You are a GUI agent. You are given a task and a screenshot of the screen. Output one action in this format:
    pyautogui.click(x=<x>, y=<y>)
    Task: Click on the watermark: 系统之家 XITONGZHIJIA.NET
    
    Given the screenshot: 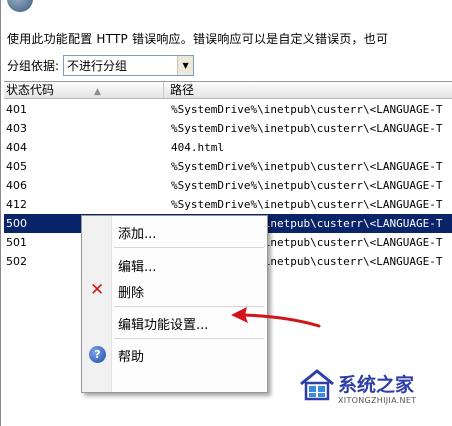 What is the action you would take?
    pyautogui.click(x=374, y=388)
    